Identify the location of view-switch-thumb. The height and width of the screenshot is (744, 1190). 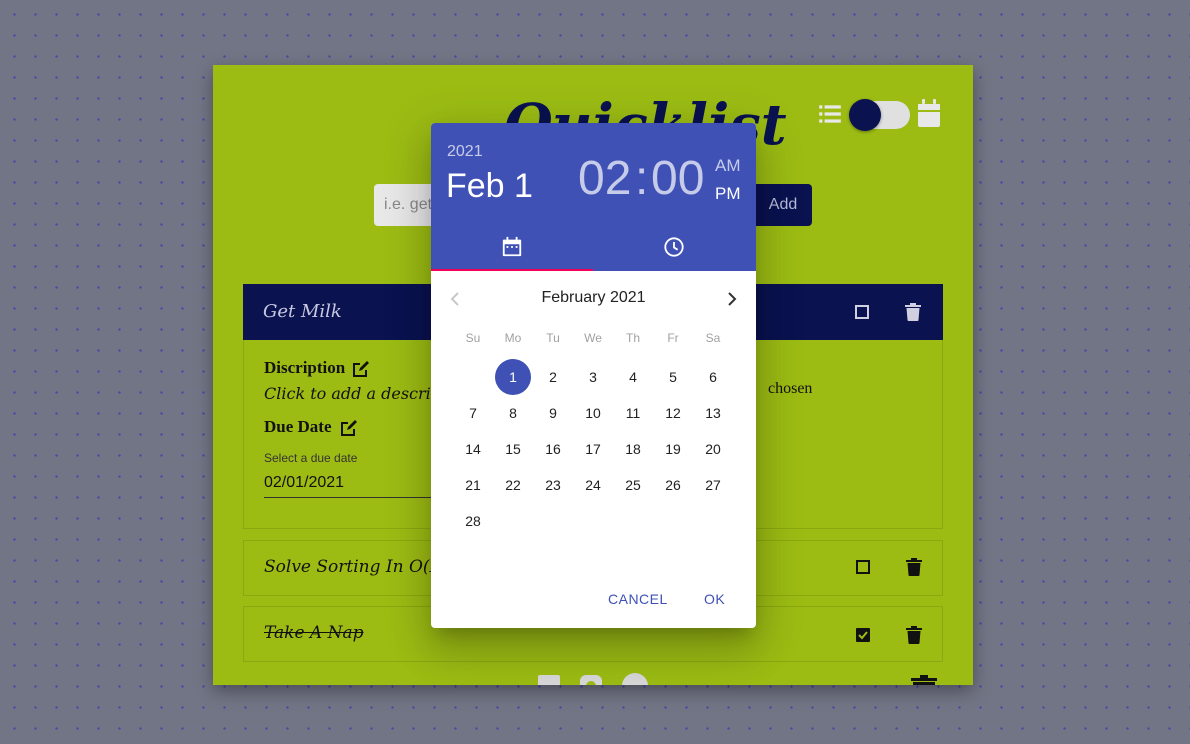
(865, 115).